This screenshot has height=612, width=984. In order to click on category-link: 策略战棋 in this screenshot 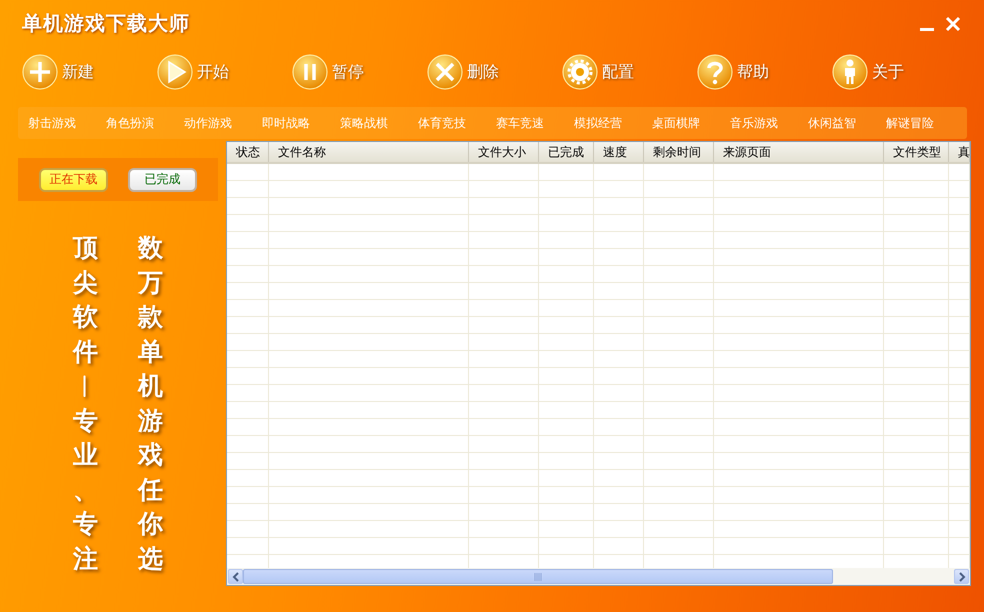, I will do `click(379, 123)`.